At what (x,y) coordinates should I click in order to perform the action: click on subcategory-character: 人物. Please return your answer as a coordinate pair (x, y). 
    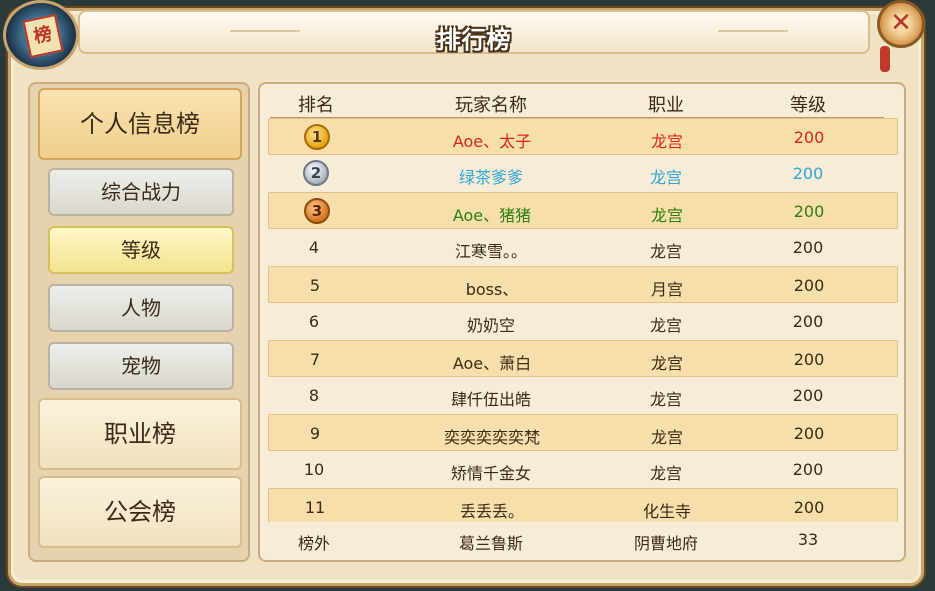
    Looking at the image, I should click on (141, 308).